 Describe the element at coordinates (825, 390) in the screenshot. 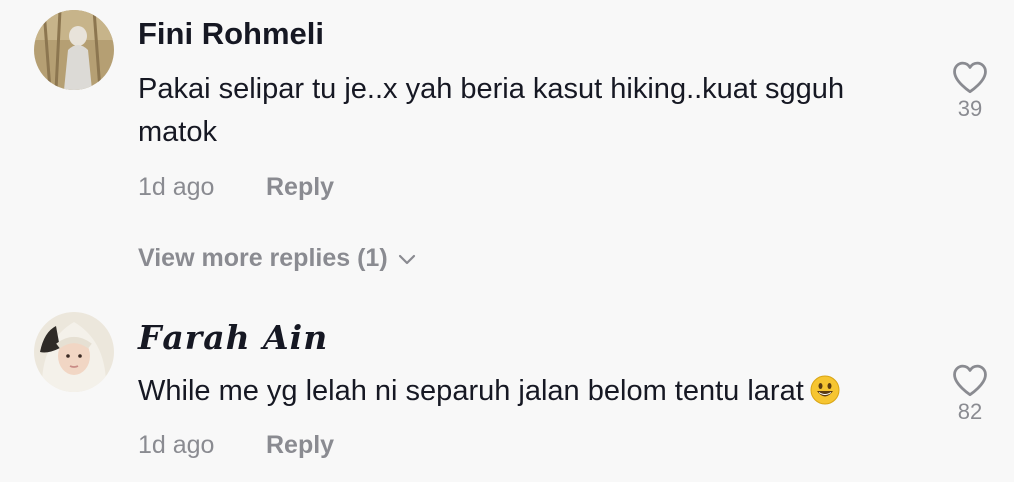

I see `smiling-face-emoji` at that location.